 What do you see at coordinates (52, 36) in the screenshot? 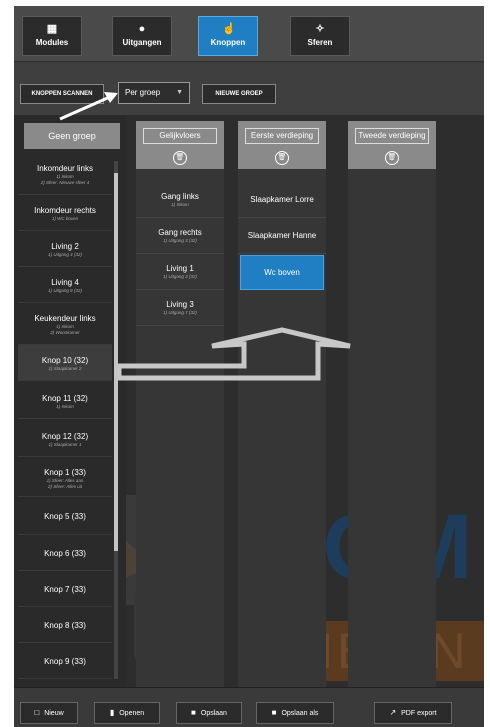
I see `nav-modules-button: ▦ Modules` at bounding box center [52, 36].